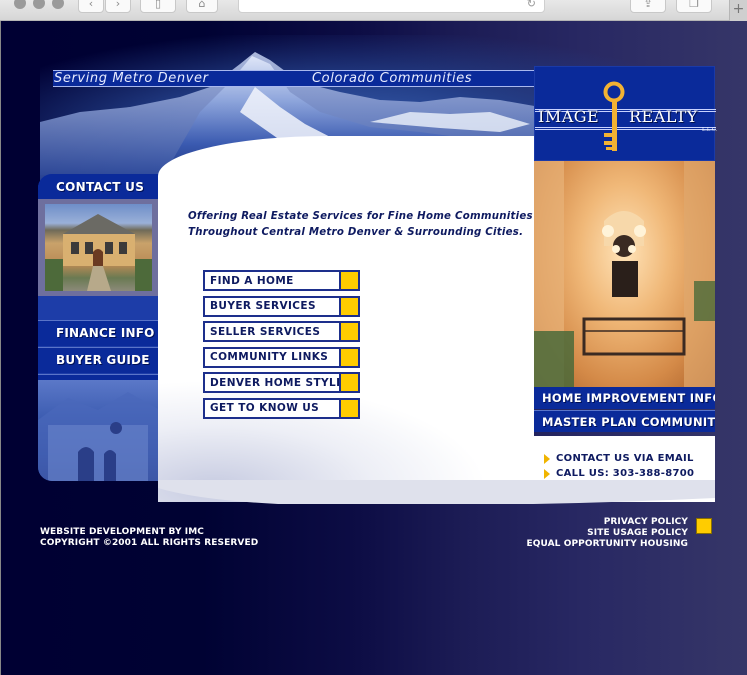  Describe the element at coordinates (624, 421) in the screenshot. I see `right-nav-master-plan-communities: MASTER PLAN COMMUNITIES` at that location.